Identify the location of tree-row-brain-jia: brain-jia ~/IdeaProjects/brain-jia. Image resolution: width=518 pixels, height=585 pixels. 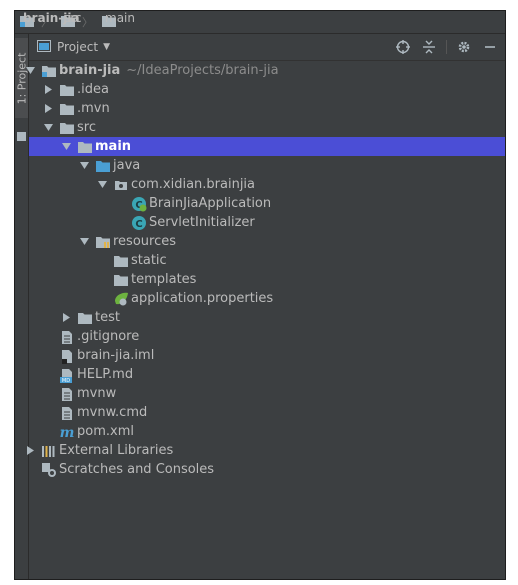
(265, 70).